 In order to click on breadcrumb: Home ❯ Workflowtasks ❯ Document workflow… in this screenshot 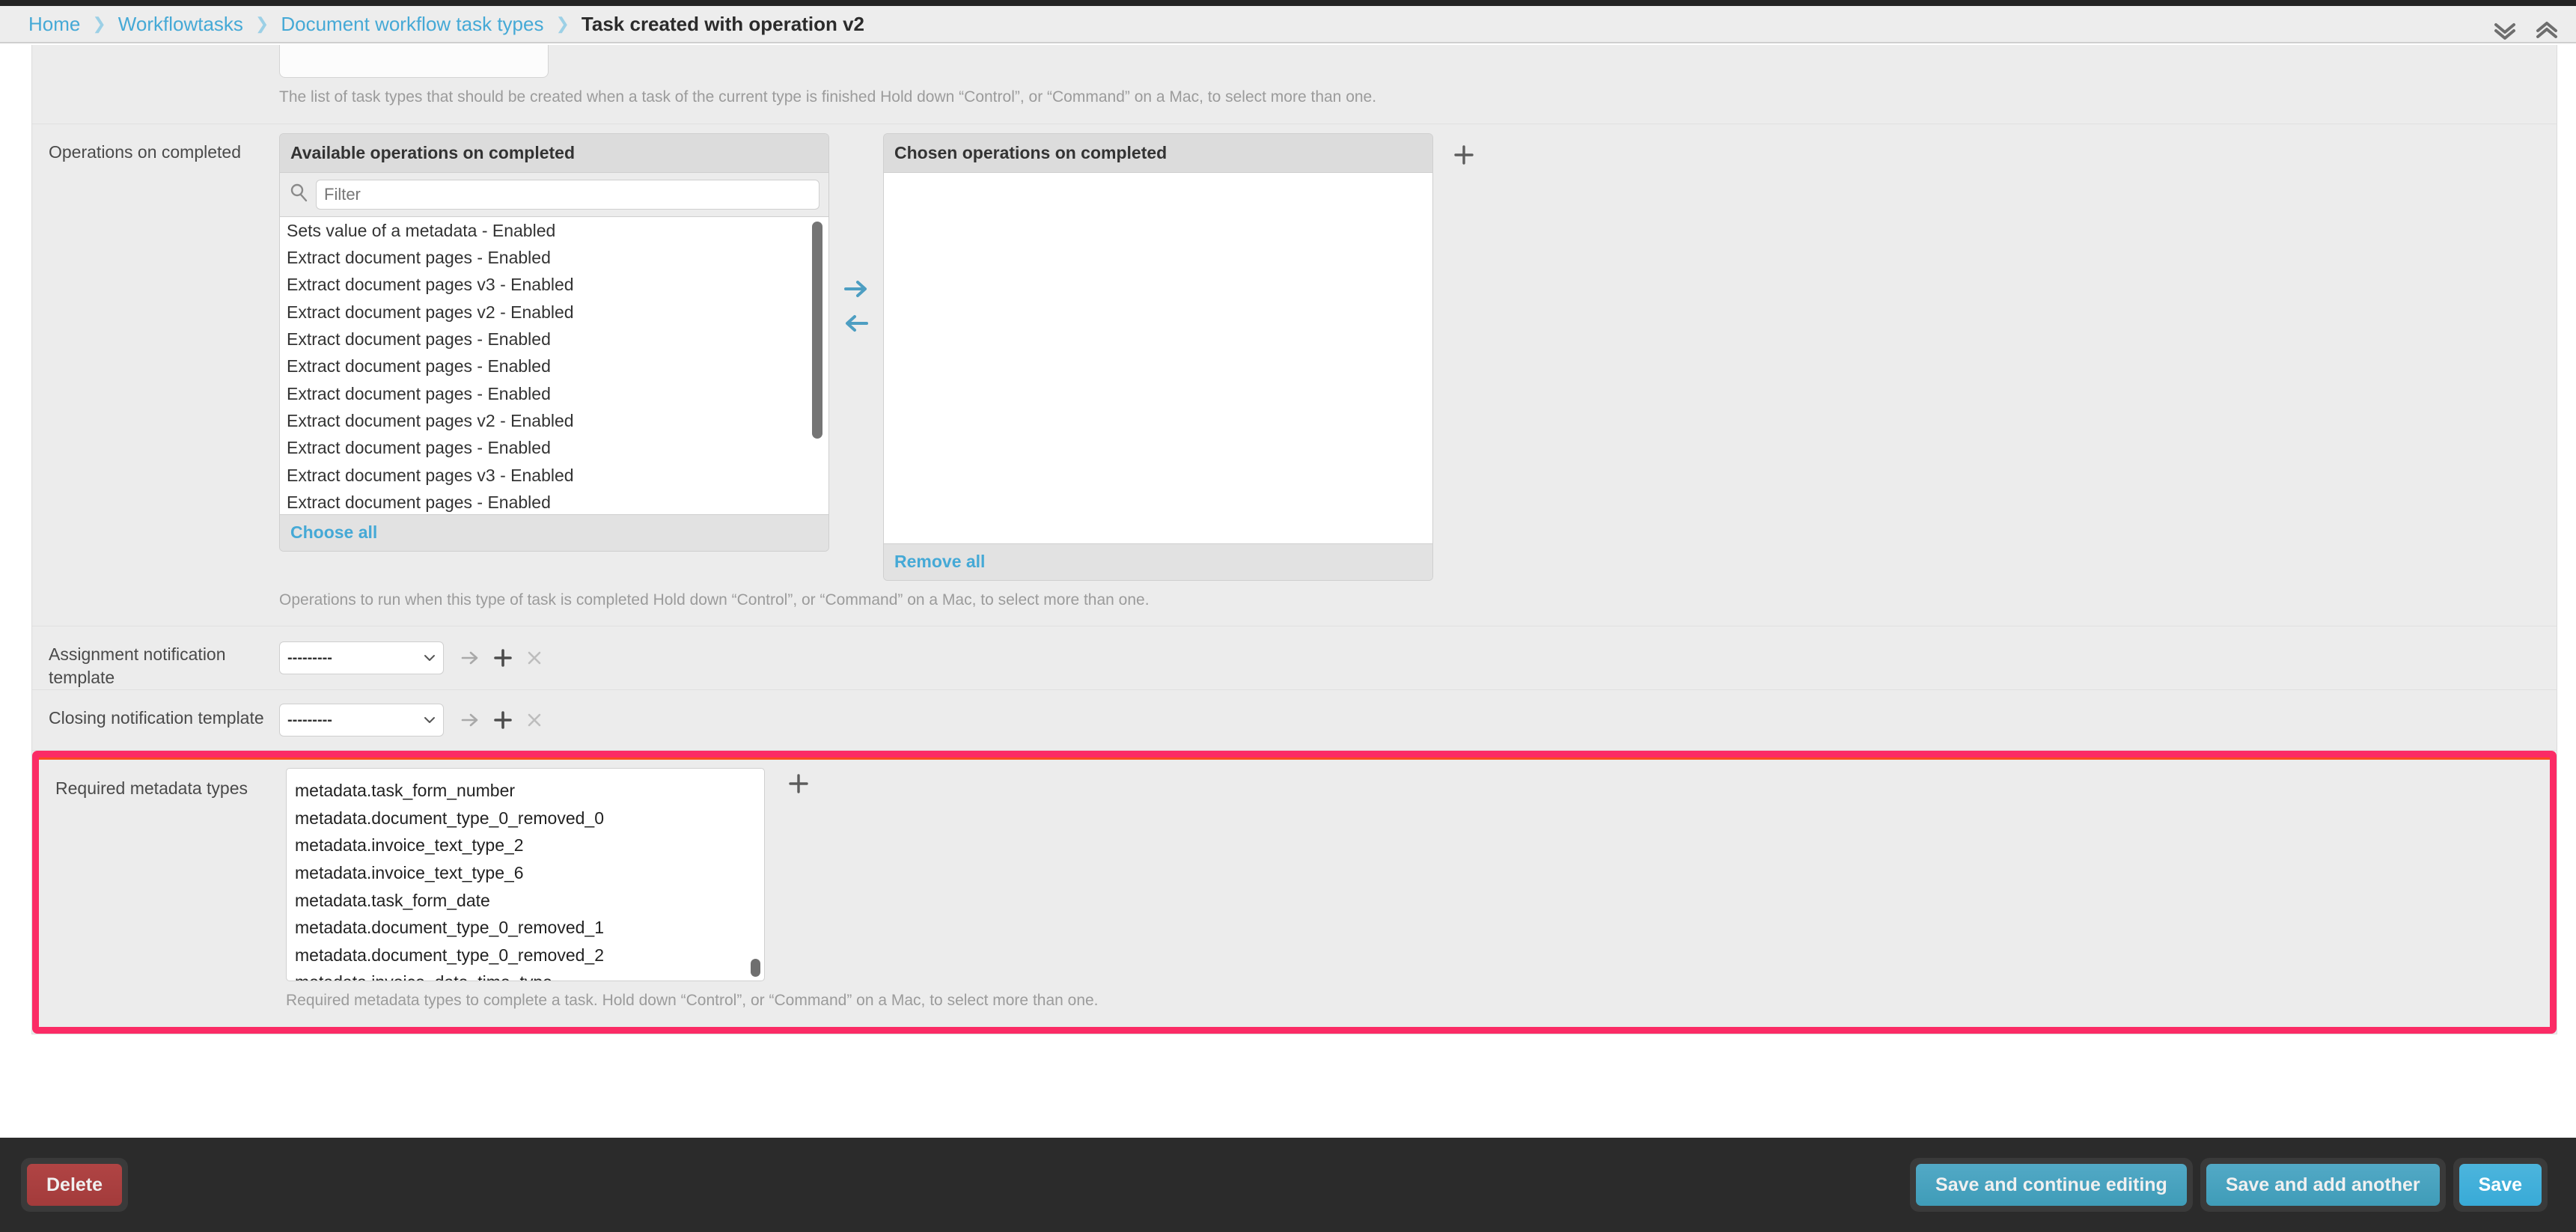, I will do `click(446, 24)`.